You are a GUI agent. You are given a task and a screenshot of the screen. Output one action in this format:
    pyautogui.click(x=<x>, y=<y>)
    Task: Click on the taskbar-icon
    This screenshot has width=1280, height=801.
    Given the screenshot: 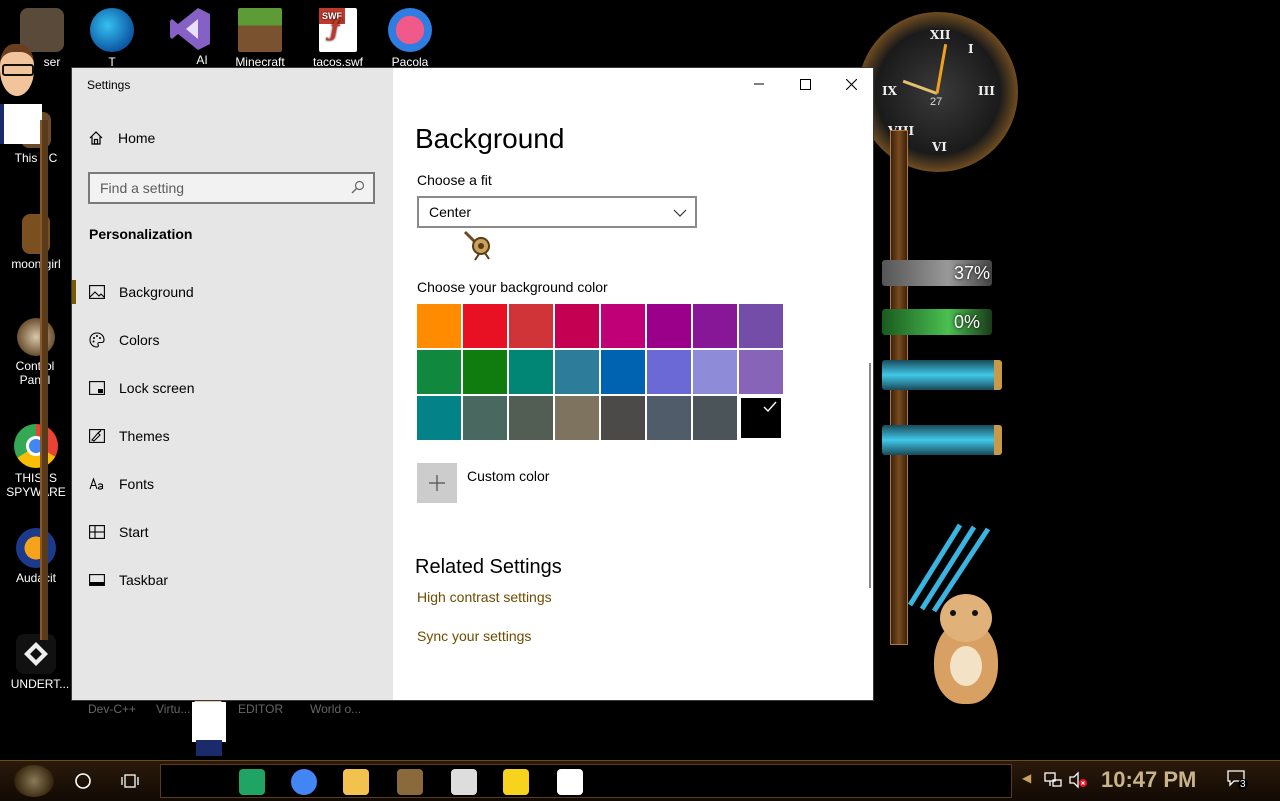 What is the action you would take?
    pyautogui.click(x=97, y=580)
    